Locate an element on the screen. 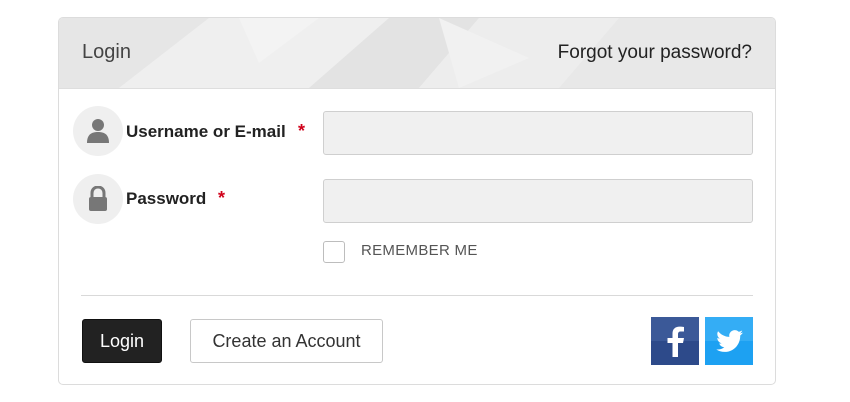 Image resolution: width=850 pixels, height=402 pixels. facebook-icon is located at coordinates (675, 341).